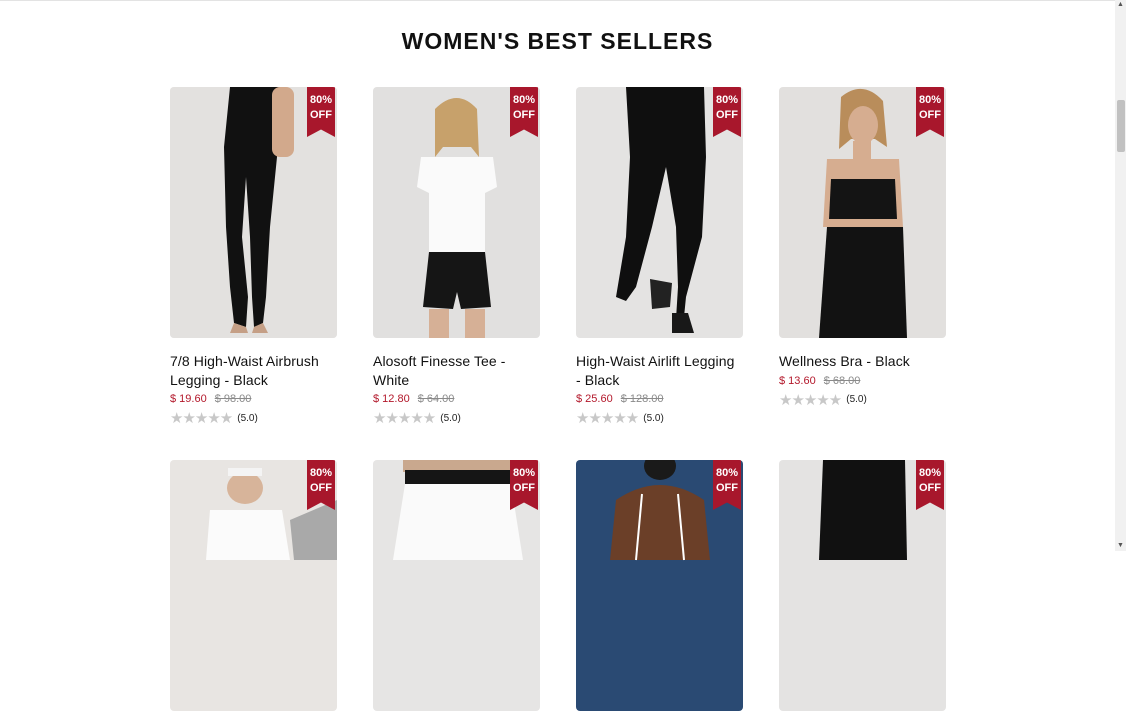  What do you see at coordinates (1121, 126) in the screenshot?
I see `scrollbar-thumb` at bounding box center [1121, 126].